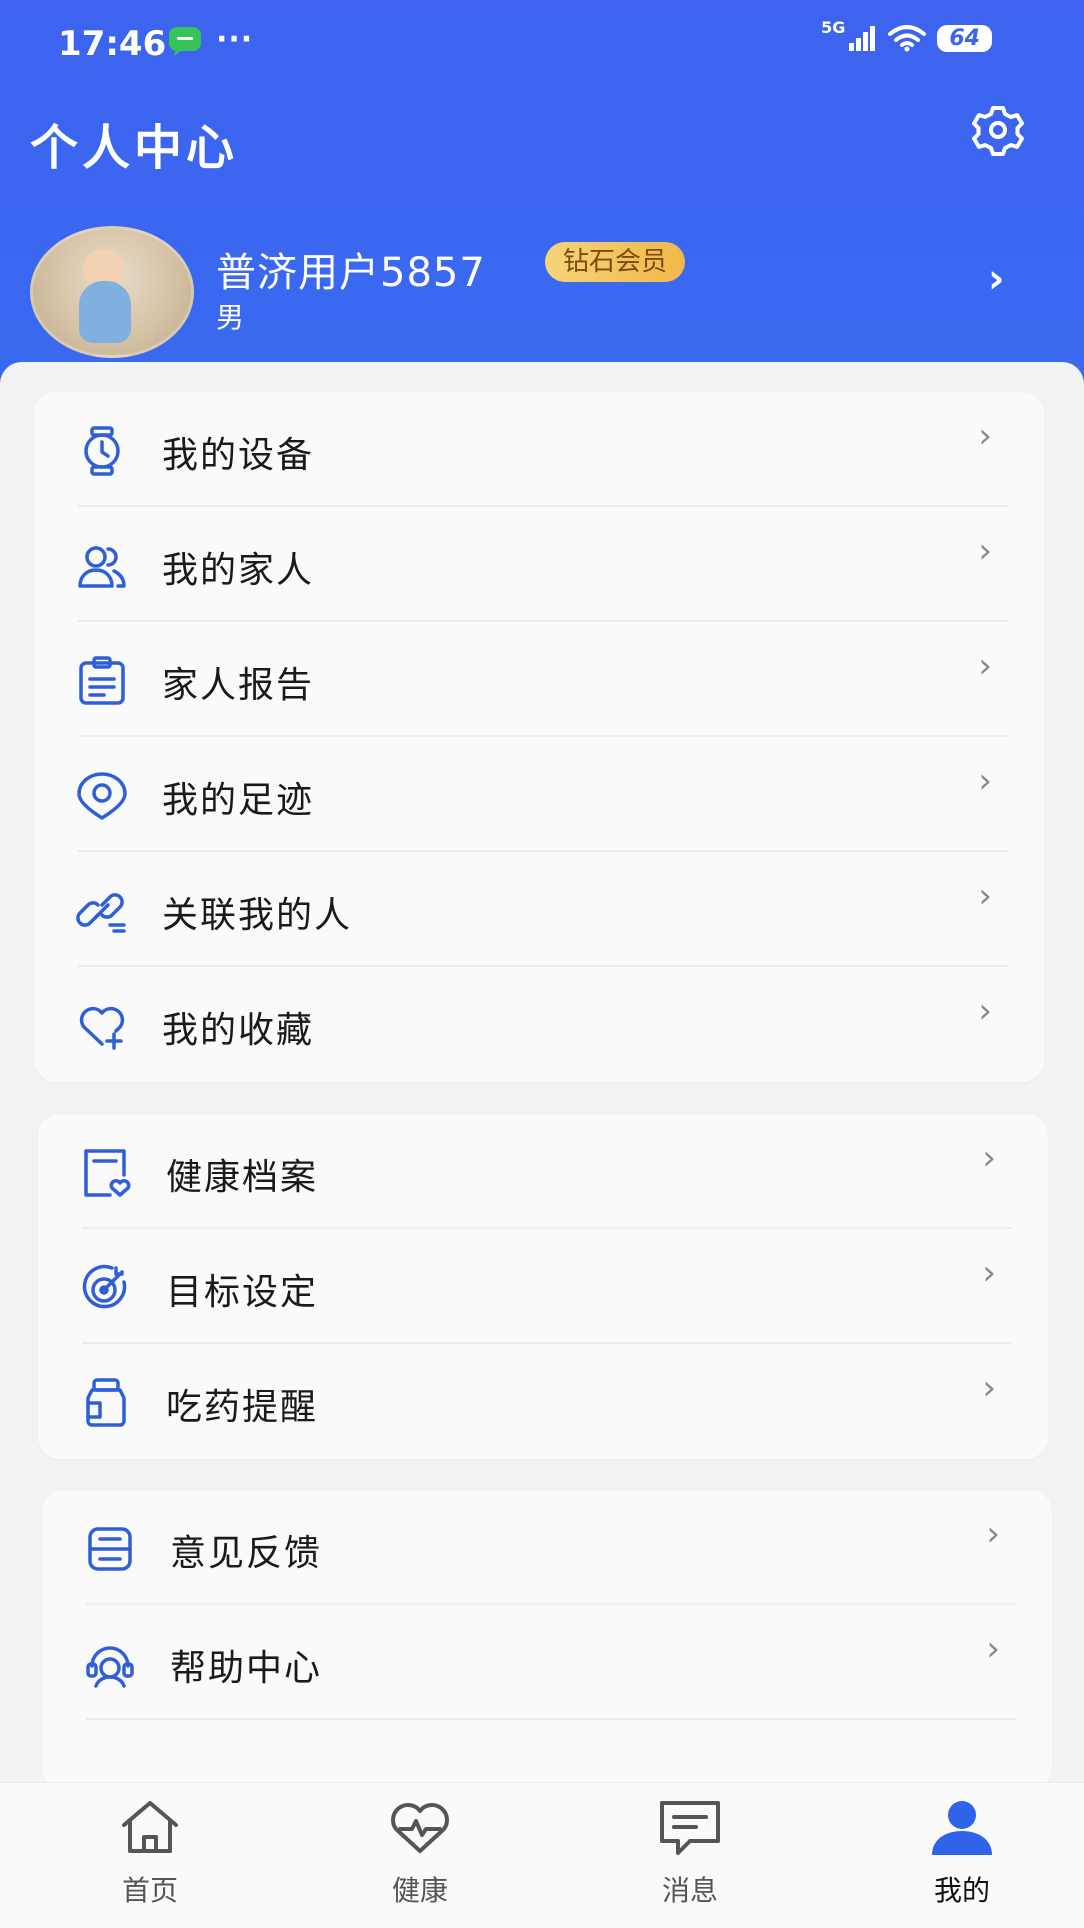 The height and width of the screenshot is (1928, 1084). I want to click on menu-item-label: 帮助中心, so click(246, 1668).